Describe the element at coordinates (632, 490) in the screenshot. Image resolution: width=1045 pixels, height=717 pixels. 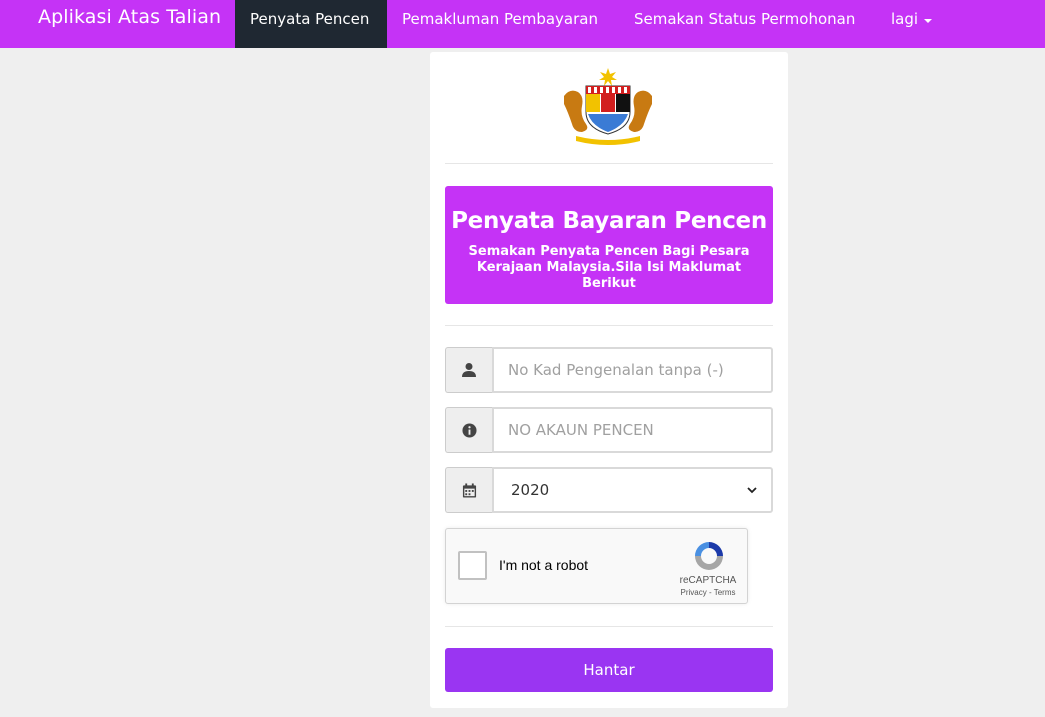
I see `year-select: 2020` at that location.